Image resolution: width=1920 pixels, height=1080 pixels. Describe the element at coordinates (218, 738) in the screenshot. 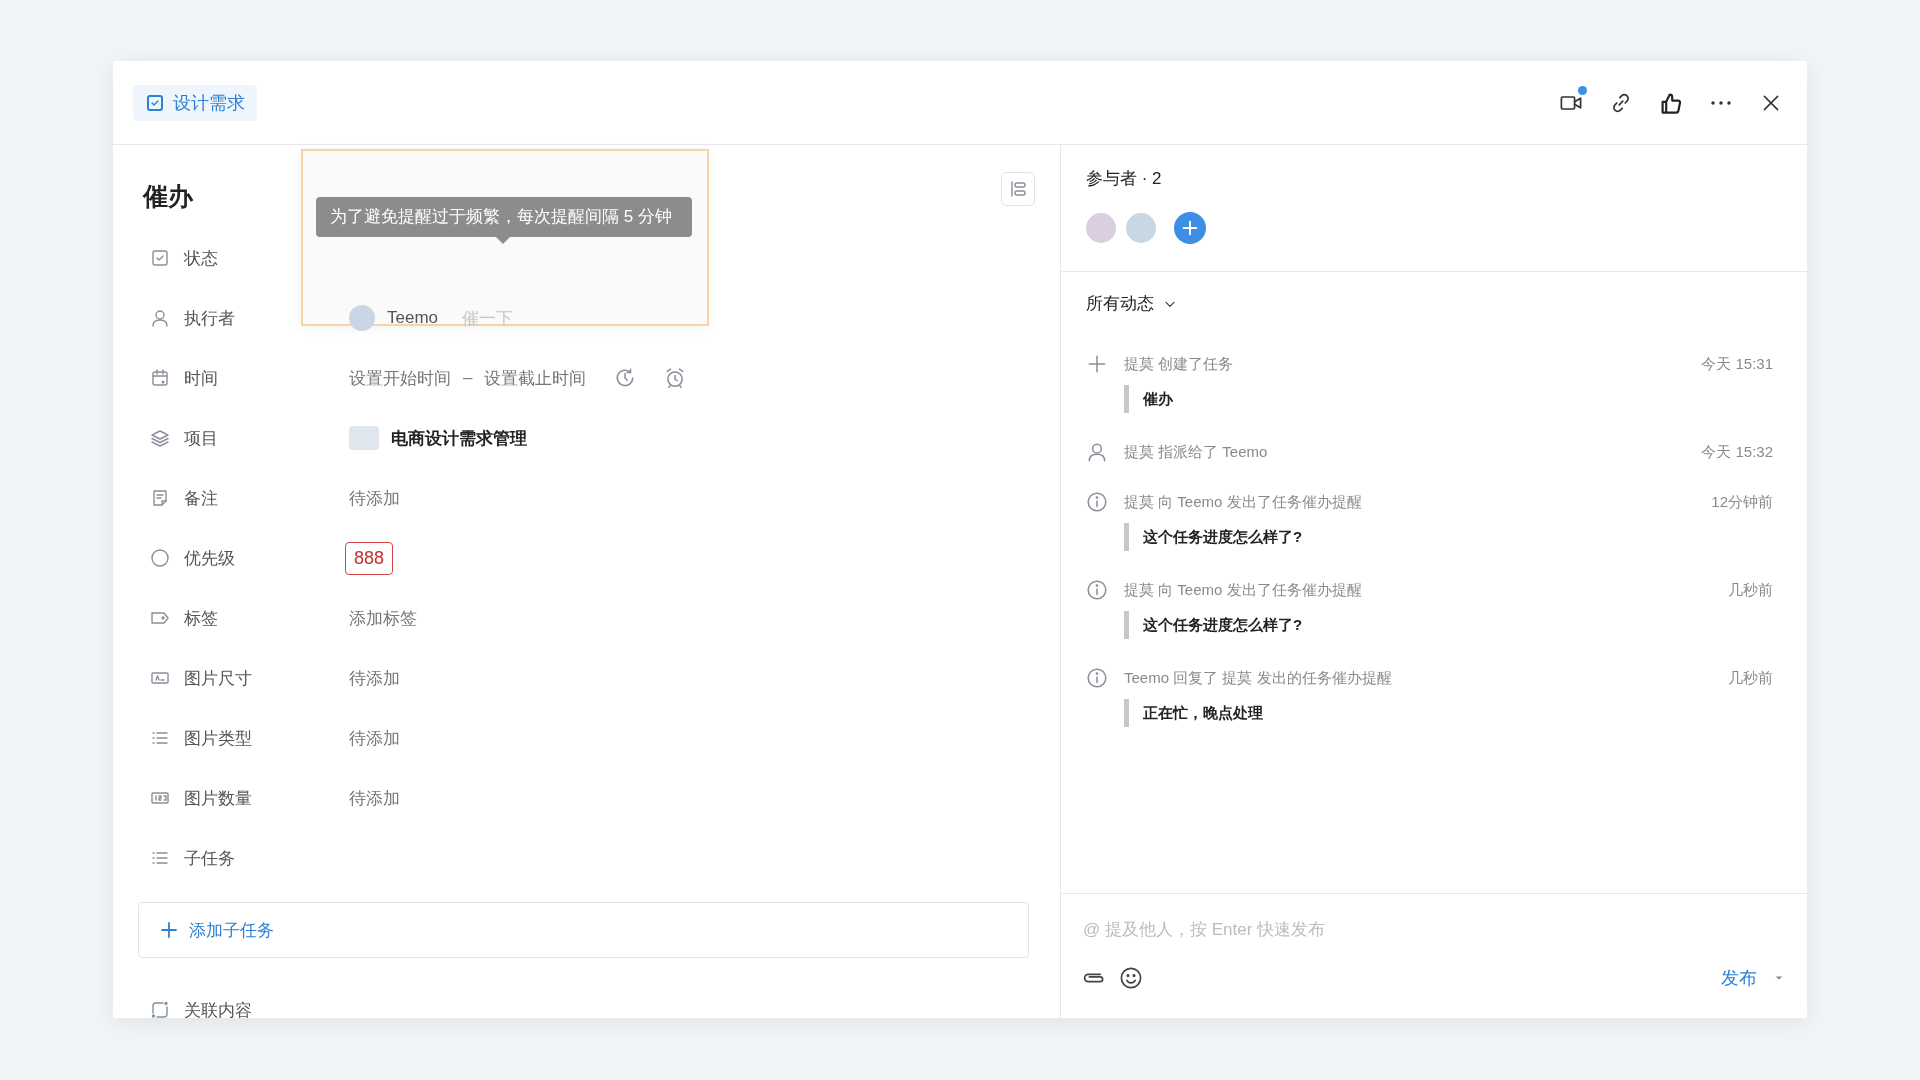

I see `field-label: 图片类型` at that location.